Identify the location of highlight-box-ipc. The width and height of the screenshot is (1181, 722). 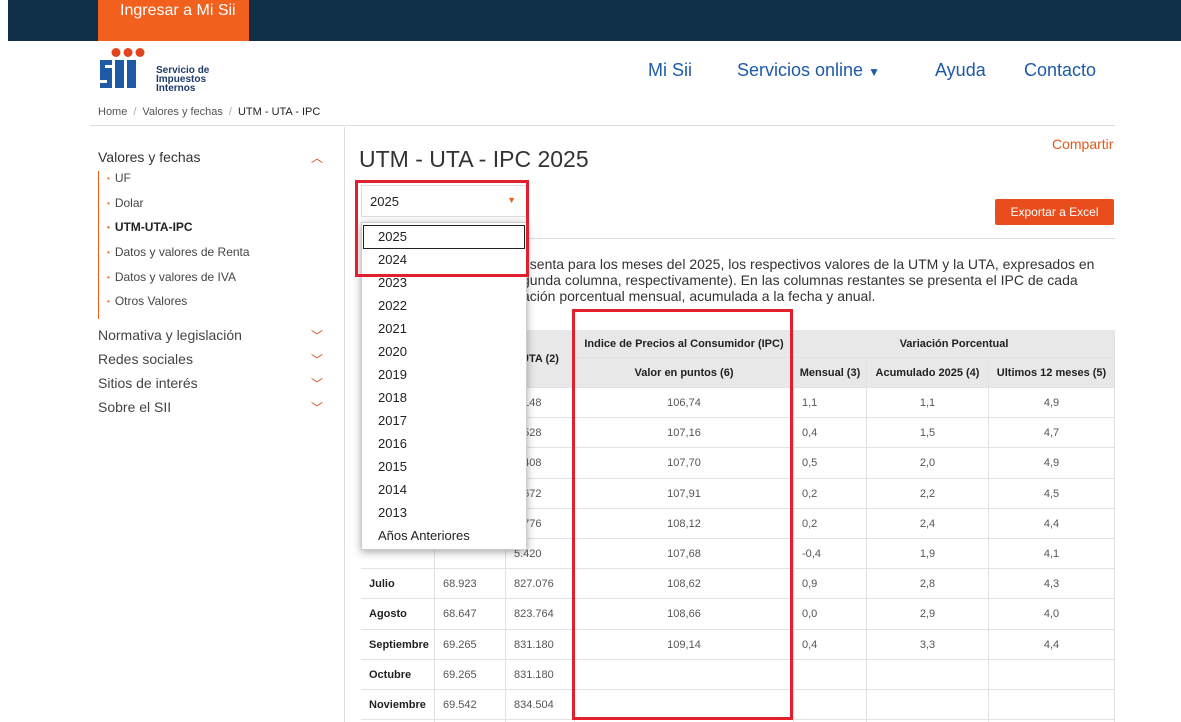
(682, 514).